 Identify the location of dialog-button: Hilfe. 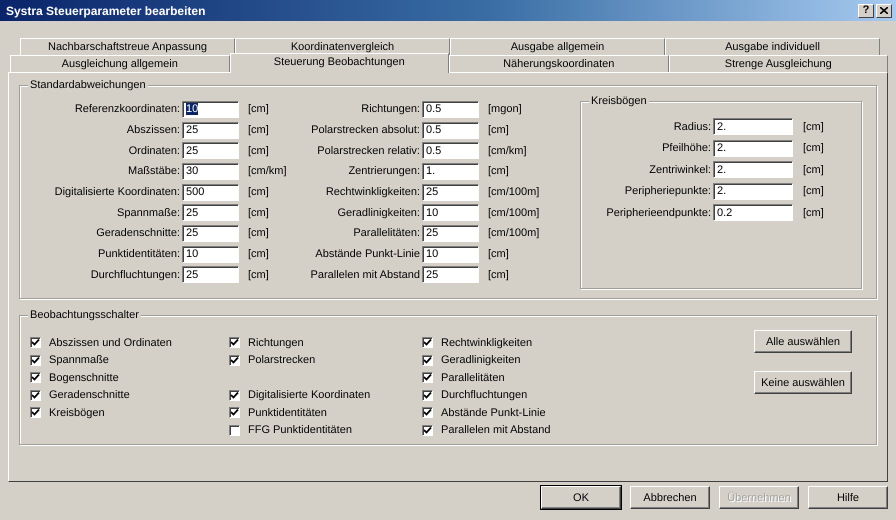
(848, 497).